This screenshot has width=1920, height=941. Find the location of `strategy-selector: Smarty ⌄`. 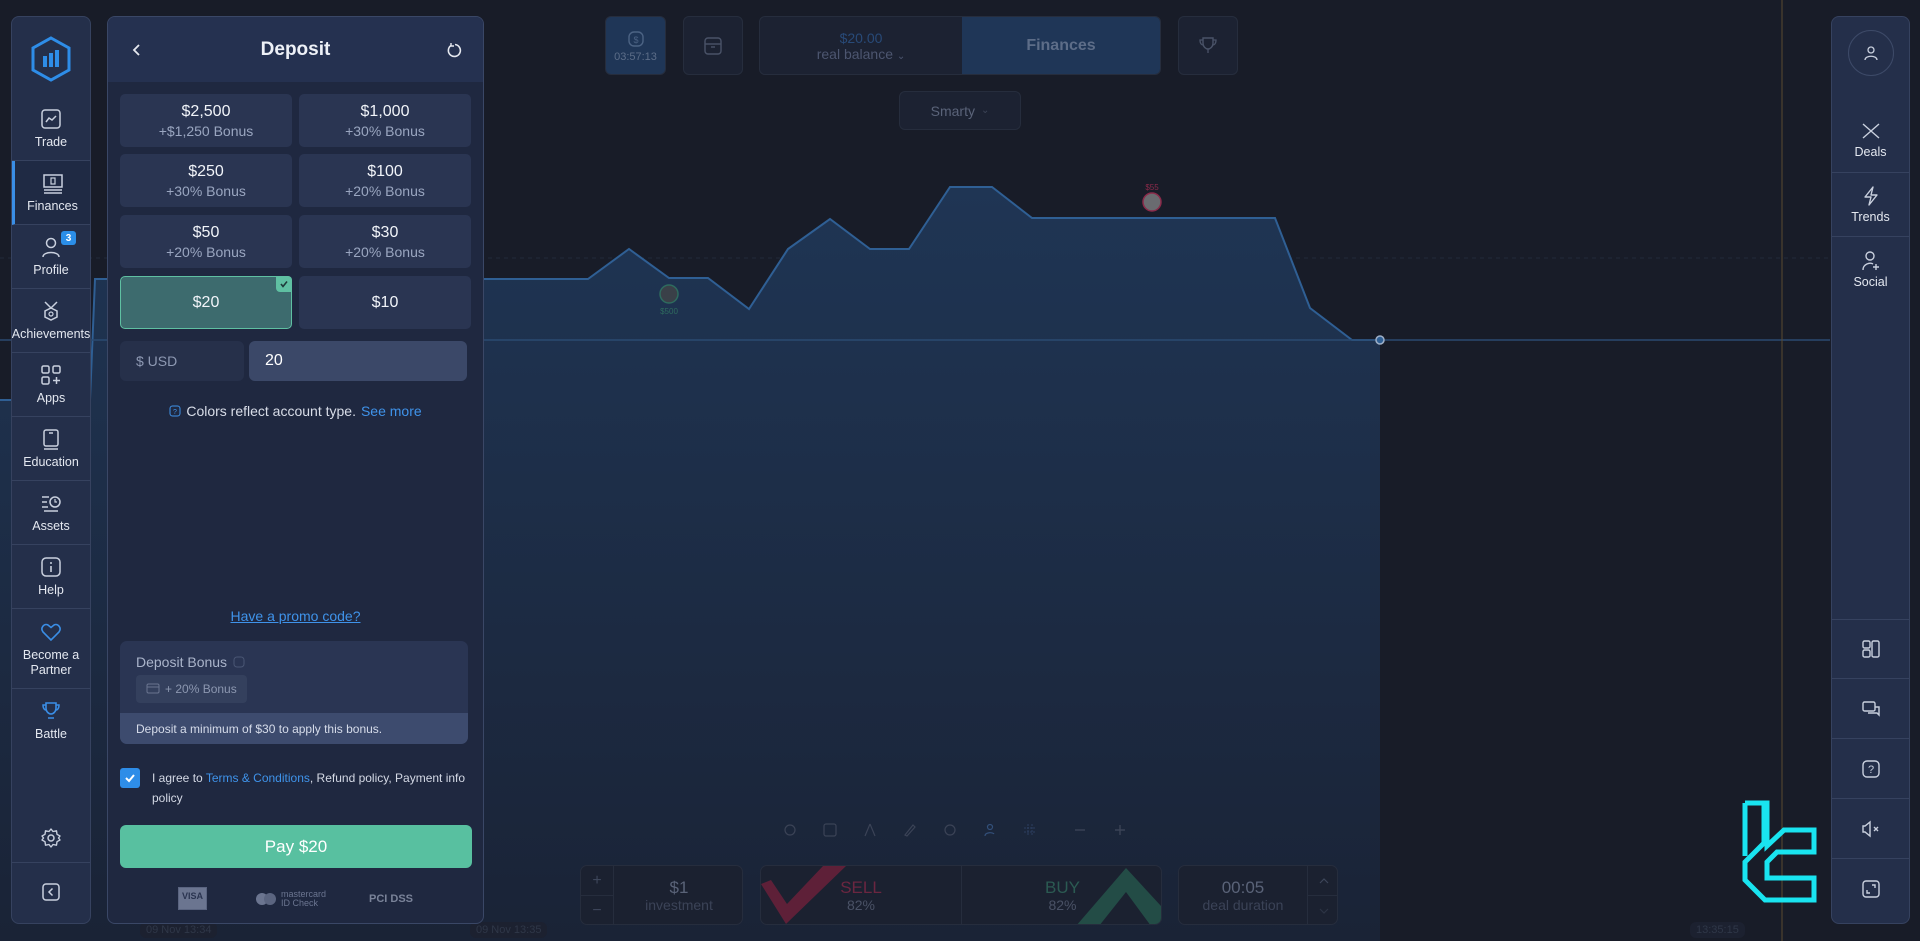

strategy-selector: Smarty ⌄ is located at coordinates (960, 110).